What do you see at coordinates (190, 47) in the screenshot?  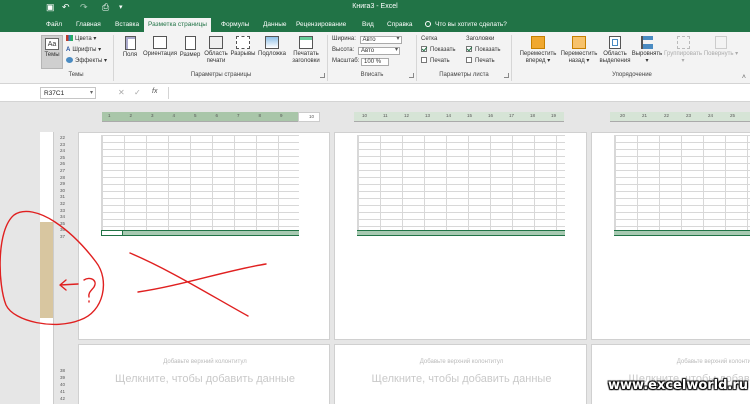 I see `size-button: Размер` at bounding box center [190, 47].